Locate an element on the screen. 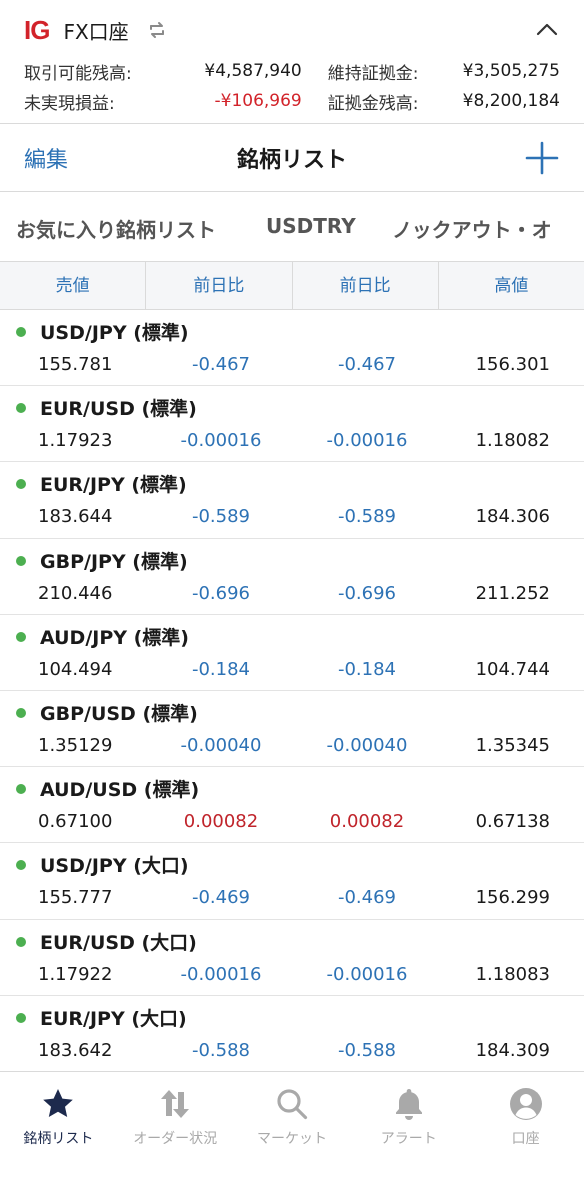  tab-account: 口座 is located at coordinates (525, 1136).